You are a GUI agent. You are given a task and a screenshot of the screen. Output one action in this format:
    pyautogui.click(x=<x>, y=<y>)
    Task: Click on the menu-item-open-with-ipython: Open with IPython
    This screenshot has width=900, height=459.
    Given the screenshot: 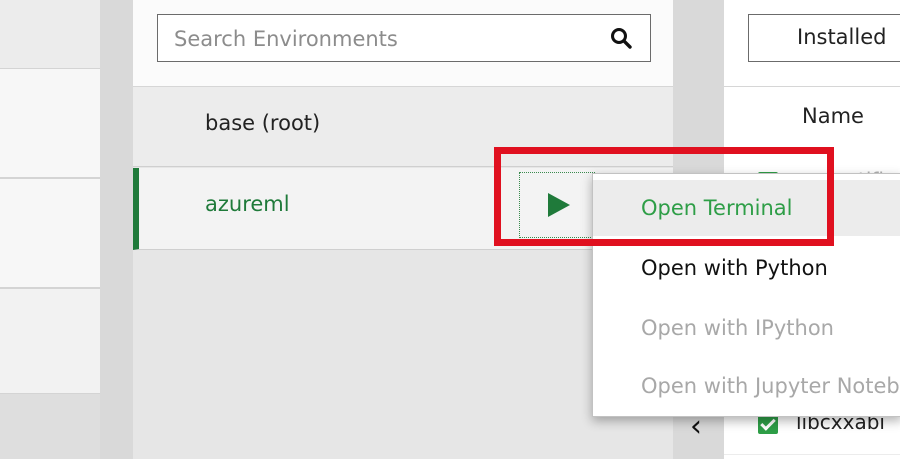 What is the action you would take?
    pyautogui.click(x=737, y=328)
    